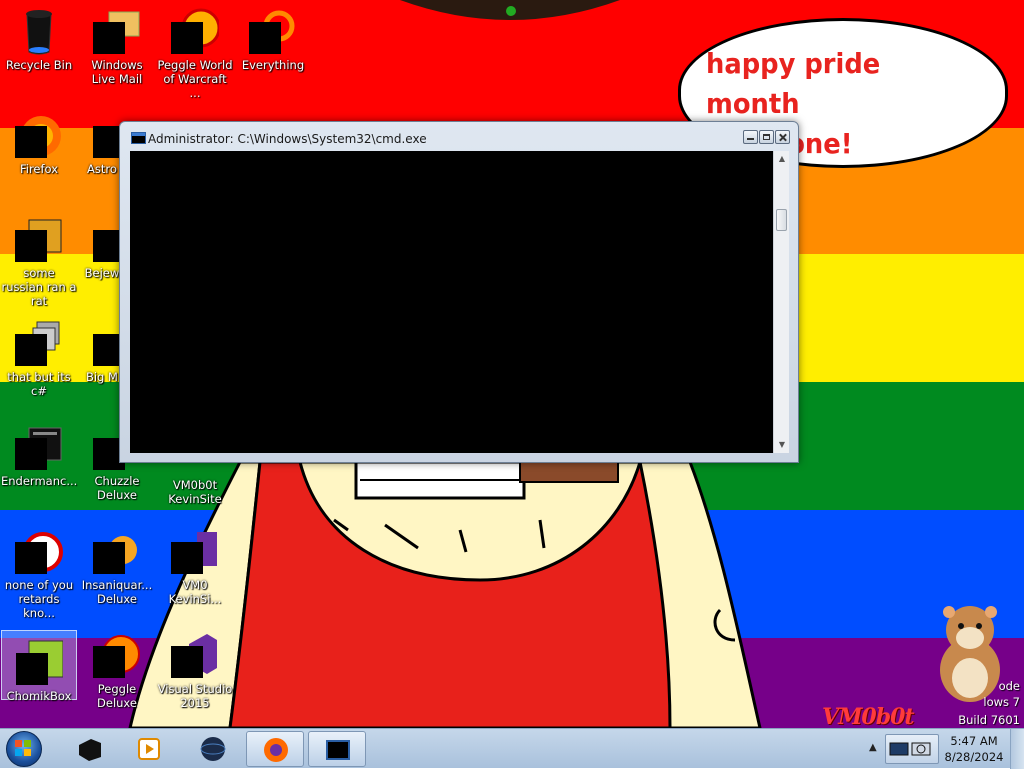 This screenshot has height=769, width=1024. What do you see at coordinates (873, 747) in the screenshot?
I see `show-hidden-icons-icon: ▲` at bounding box center [873, 747].